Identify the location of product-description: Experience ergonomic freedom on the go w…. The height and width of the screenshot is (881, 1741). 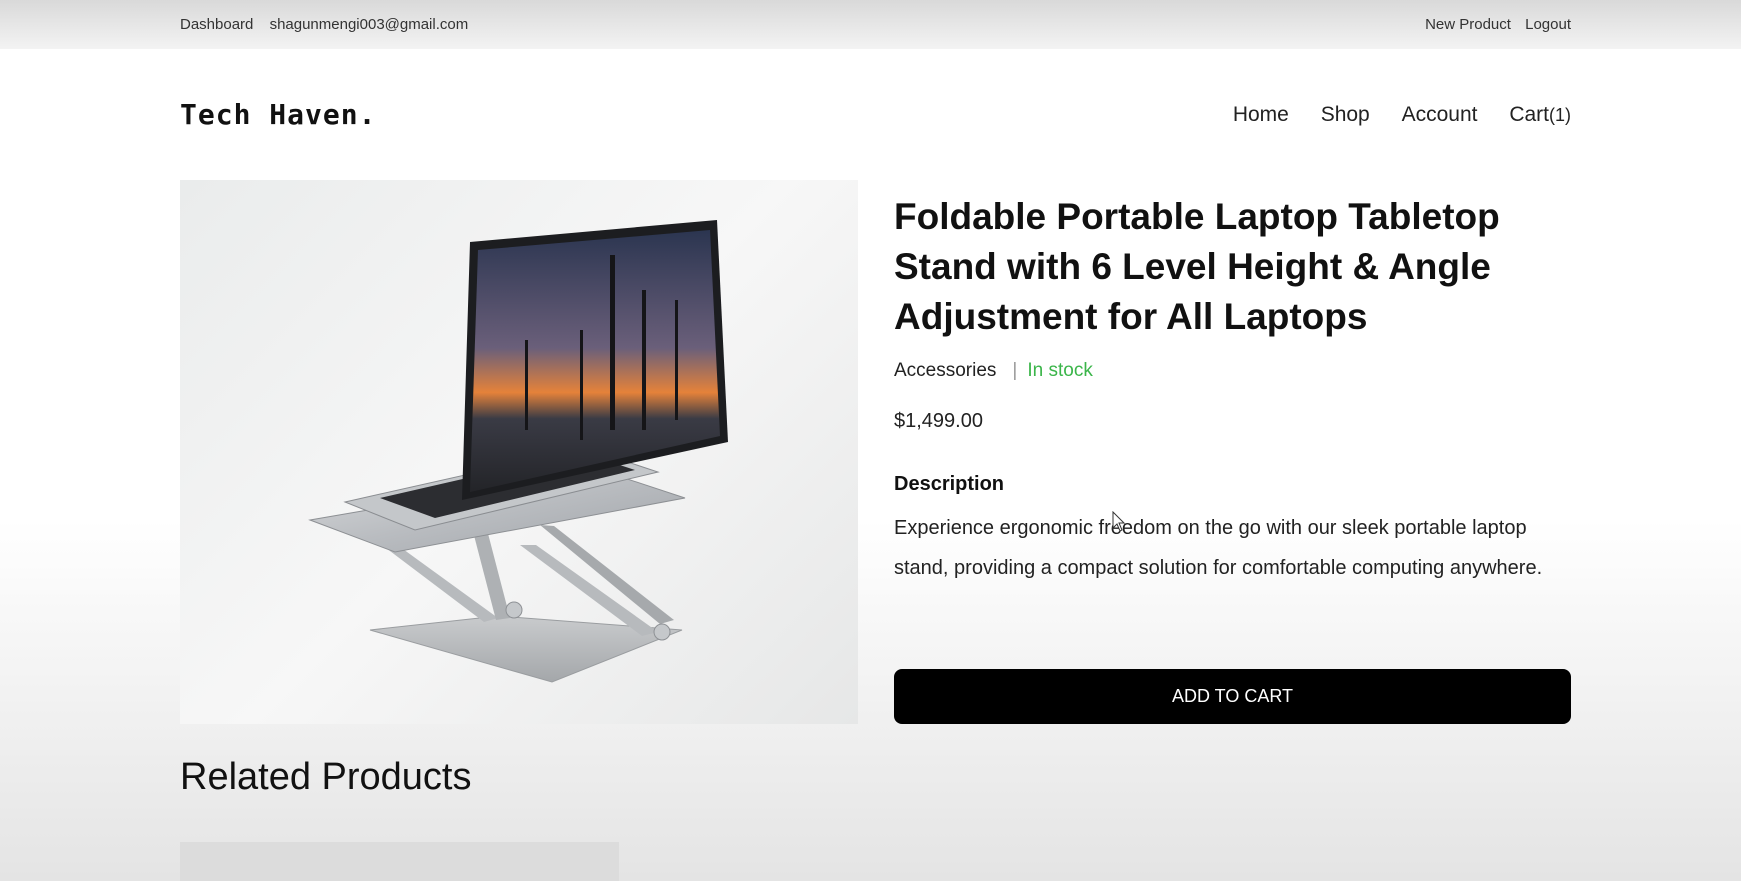
(1218, 548).